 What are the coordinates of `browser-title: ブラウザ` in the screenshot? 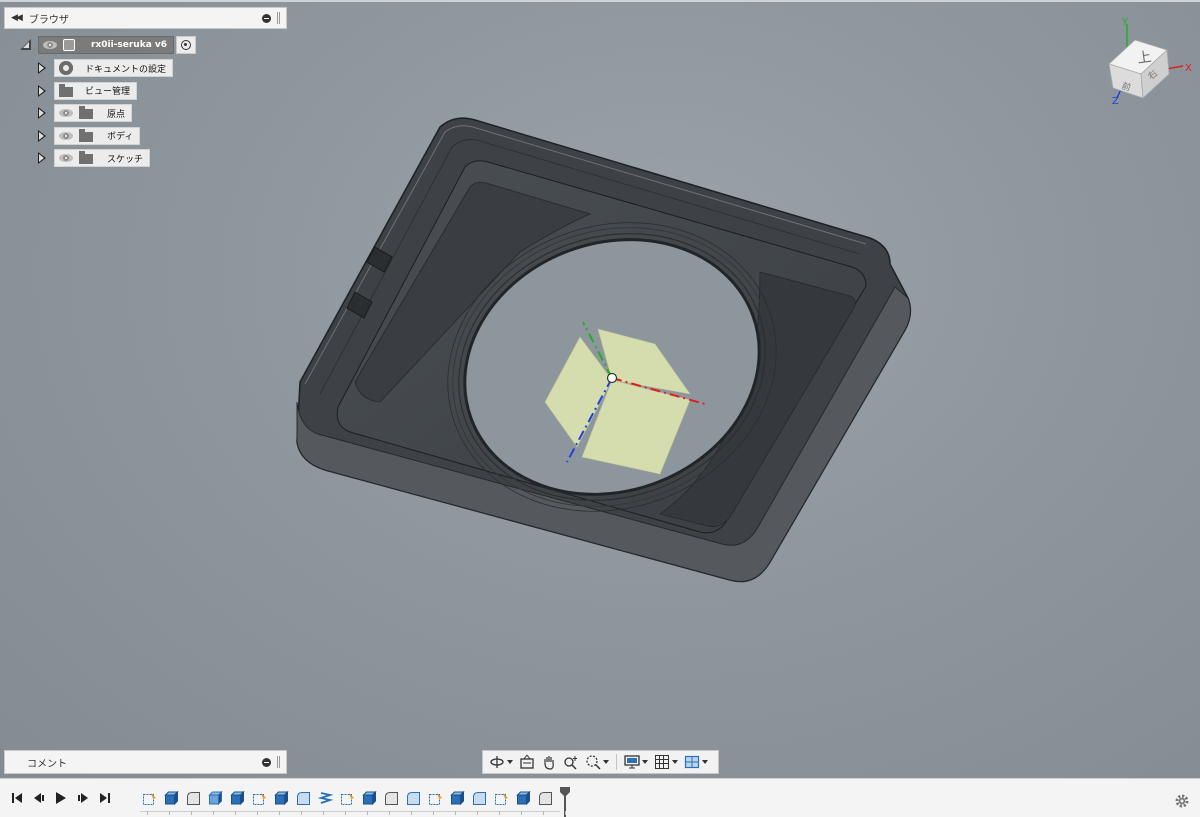 It's located at (48, 20).